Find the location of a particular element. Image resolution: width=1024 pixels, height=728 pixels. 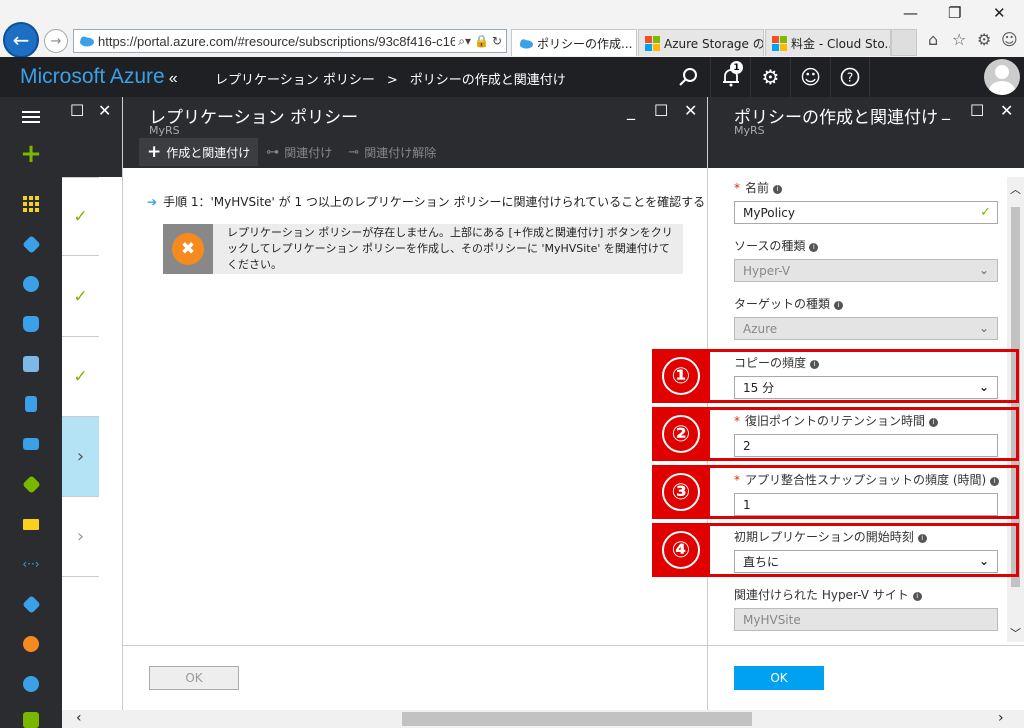

microsoft-logo-icon is located at coordinates (652, 43).